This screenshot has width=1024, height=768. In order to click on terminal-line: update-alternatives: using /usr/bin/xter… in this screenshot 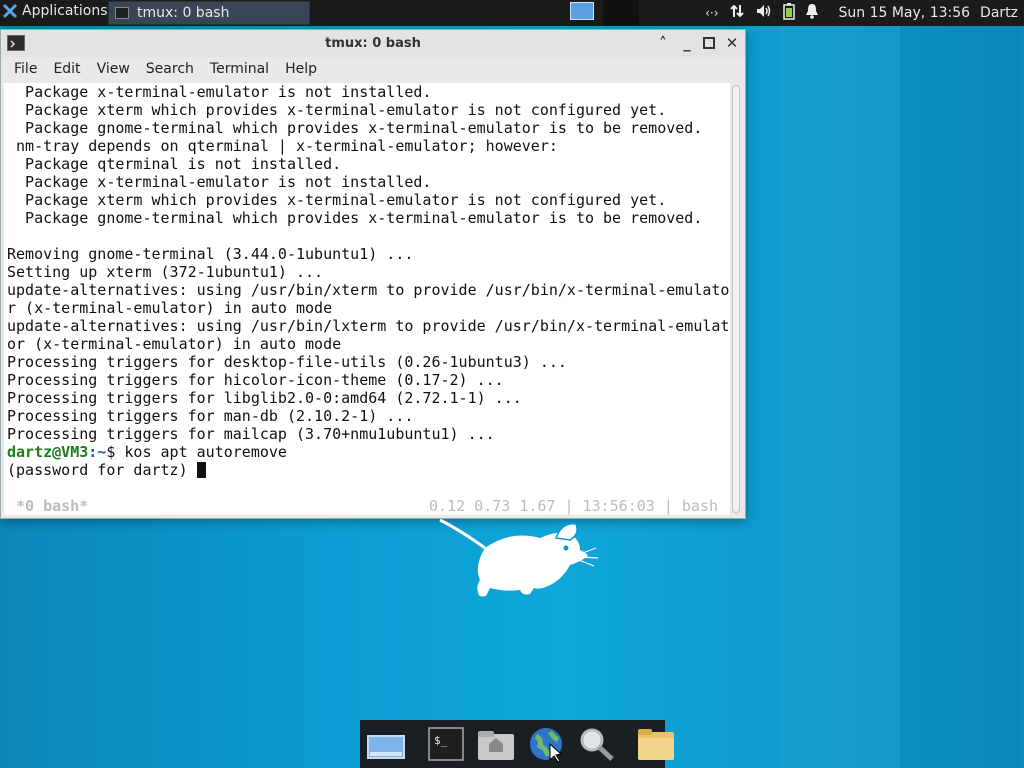, I will do `click(368, 290)`.